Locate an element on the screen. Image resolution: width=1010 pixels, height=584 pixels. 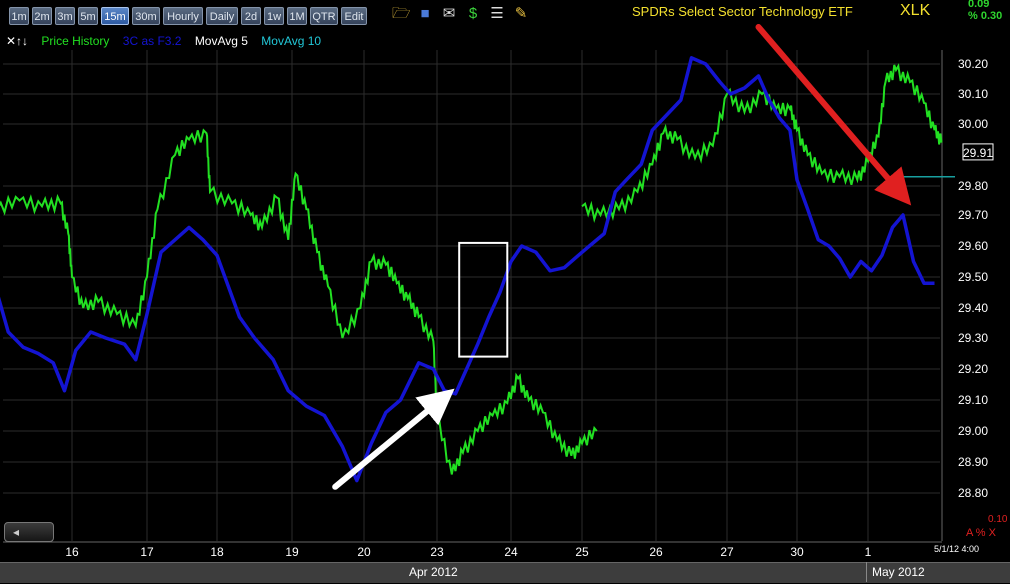
x-tick-label: 1 is located at coordinates (868, 552).